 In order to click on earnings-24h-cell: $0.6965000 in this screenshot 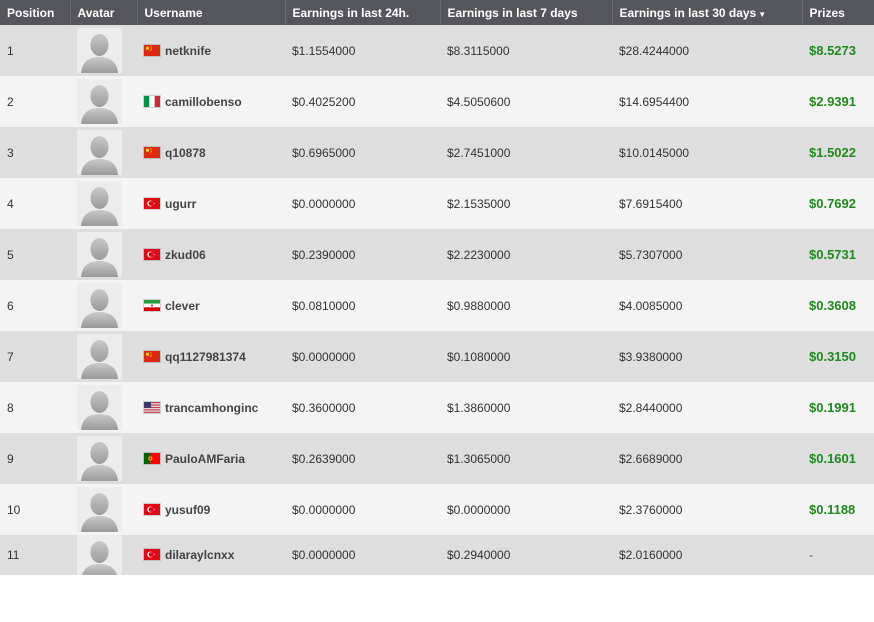, I will do `click(362, 152)`.